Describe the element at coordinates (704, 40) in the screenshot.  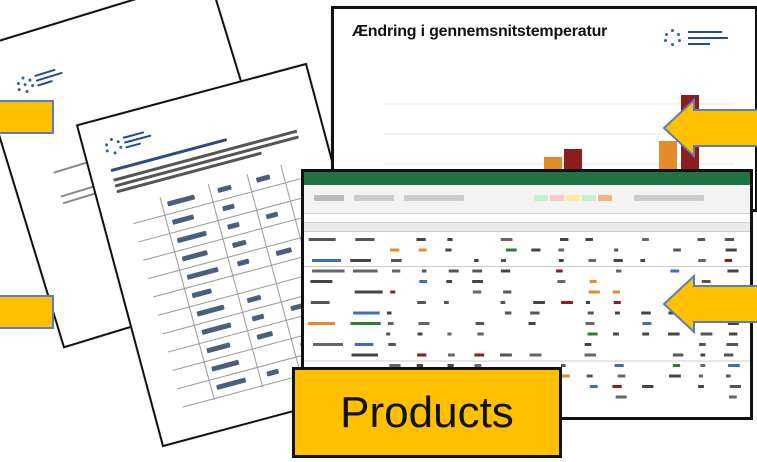
I see `chart-page-logo` at that location.